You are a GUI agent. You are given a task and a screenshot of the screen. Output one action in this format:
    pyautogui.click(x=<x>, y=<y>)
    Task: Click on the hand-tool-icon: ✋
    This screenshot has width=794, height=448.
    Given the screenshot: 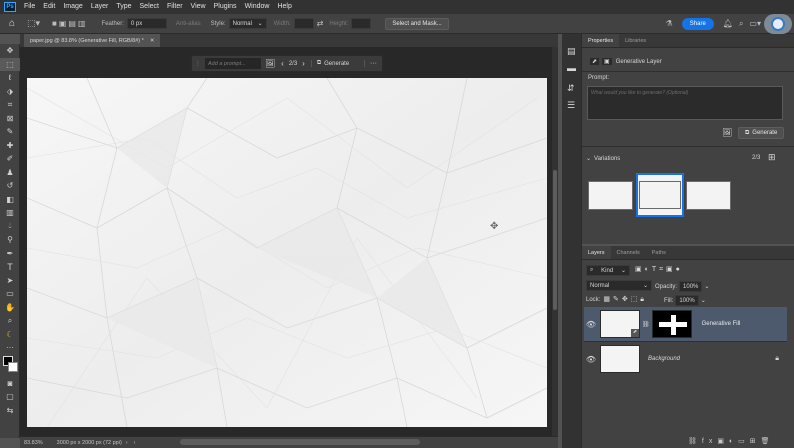 What is the action you would take?
    pyautogui.click(x=10, y=308)
    